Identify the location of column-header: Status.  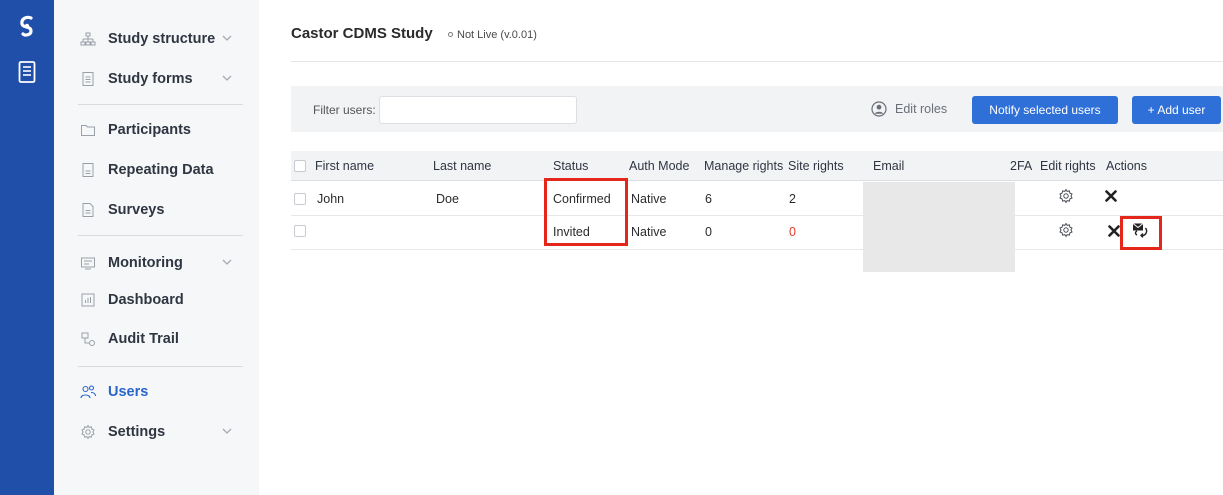
(570, 166).